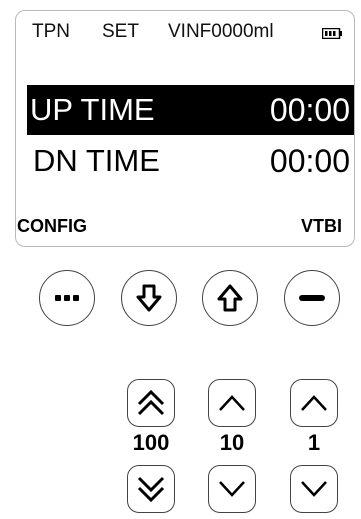  I want to click on up-time-row: UP TIME 00:00, so click(190, 110).